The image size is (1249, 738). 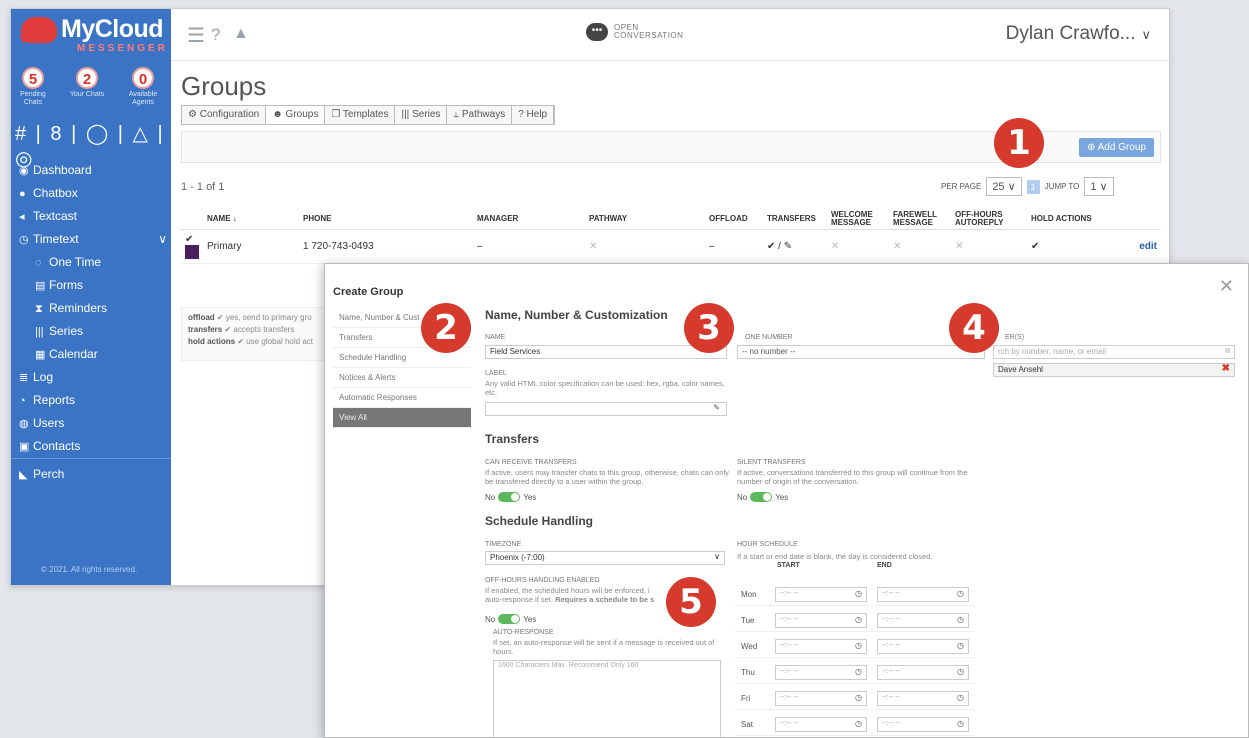 I want to click on your-chats-count: 2, so click(x=87, y=78).